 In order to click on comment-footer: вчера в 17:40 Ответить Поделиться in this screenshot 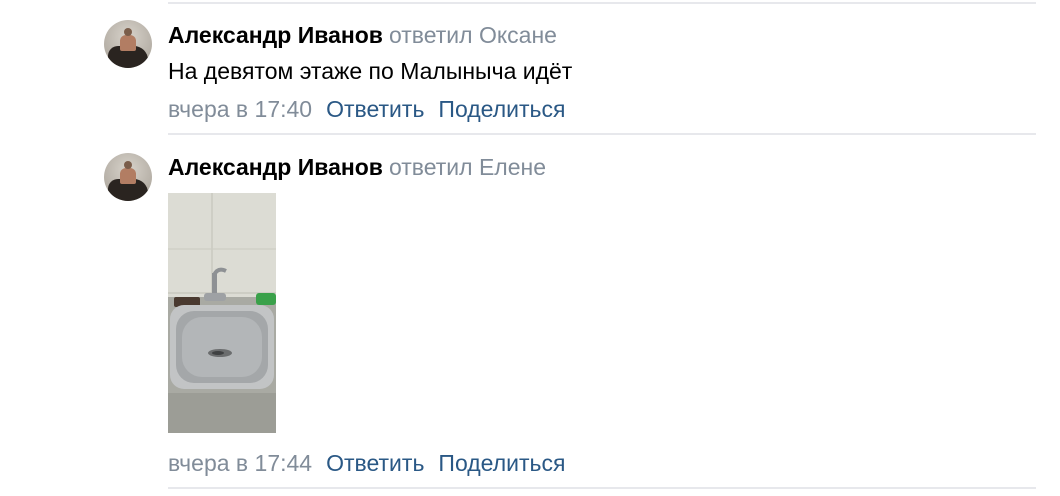, I will do `click(366, 109)`.